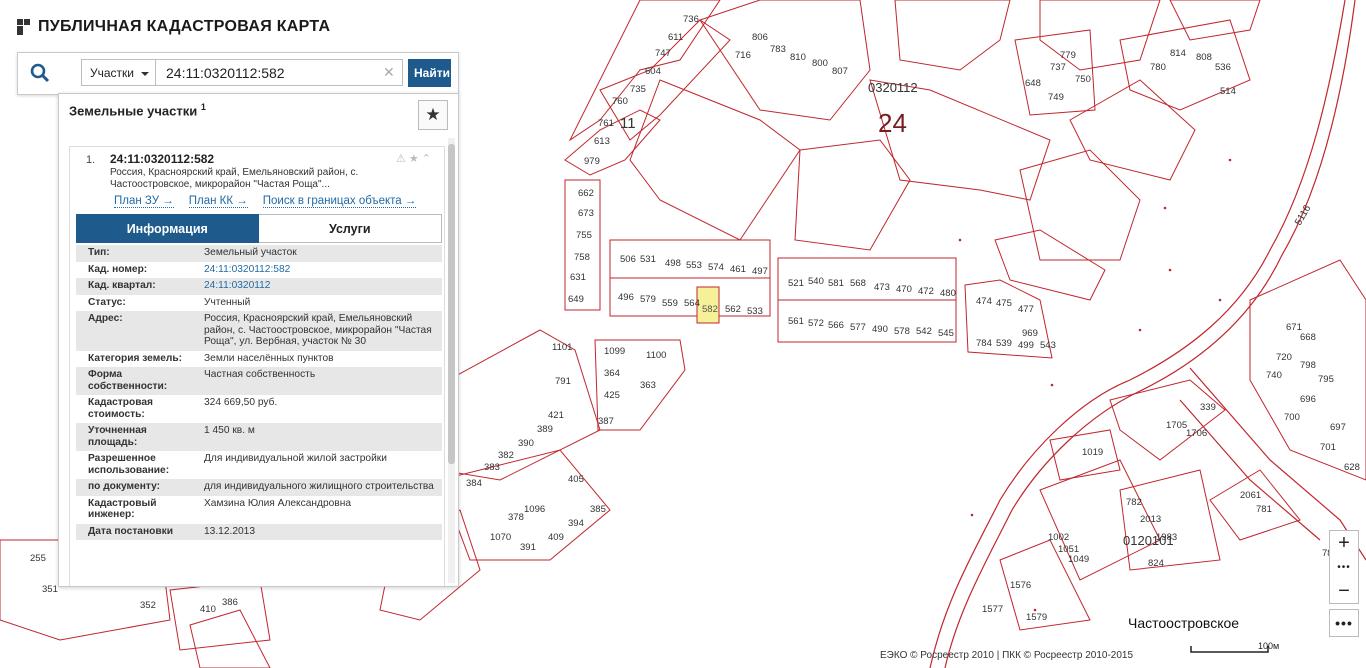  I want to click on svg-text: 410, so click(208, 609).